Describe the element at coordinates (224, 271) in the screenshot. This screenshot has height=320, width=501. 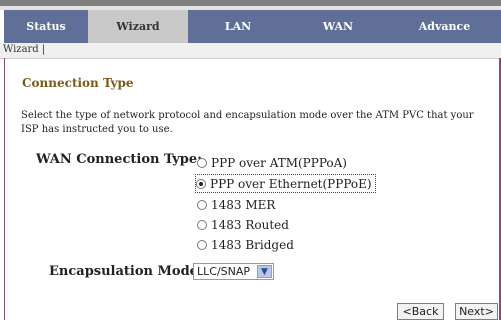
I see `encapsulation-mode-value: LLC/SNAP` at that location.